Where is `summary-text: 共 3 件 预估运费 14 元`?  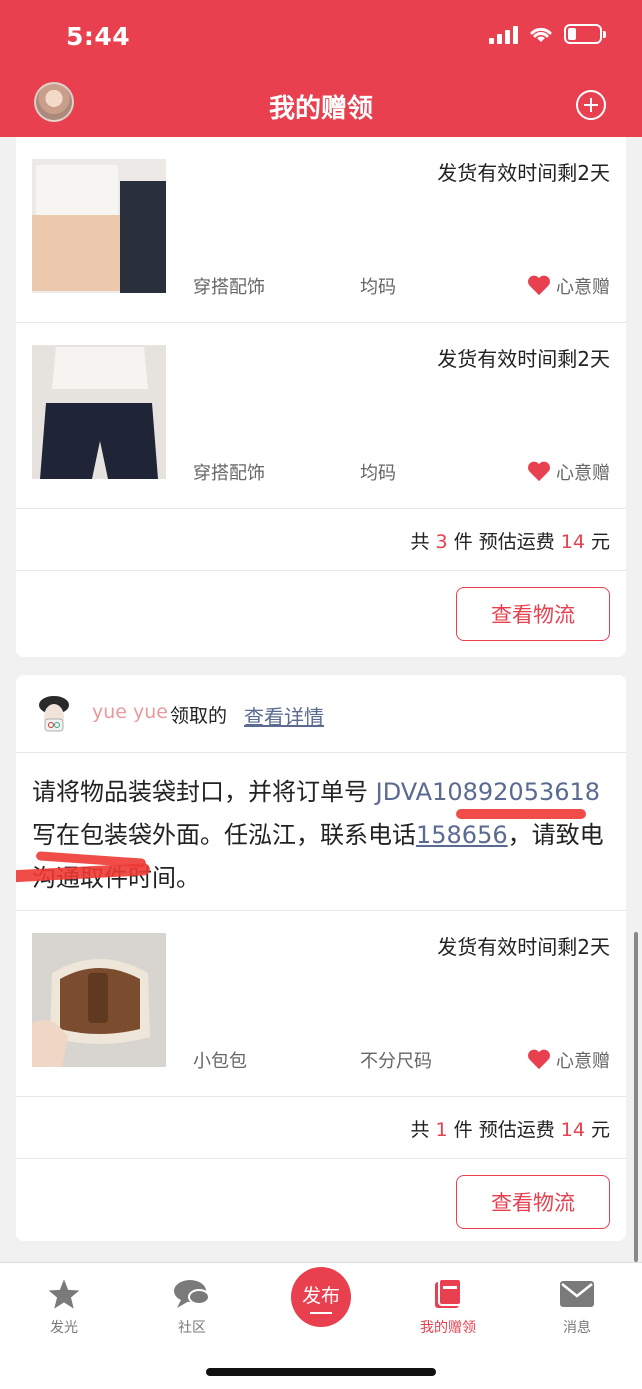 summary-text: 共 3 件 预估运费 14 元 is located at coordinates (510, 542).